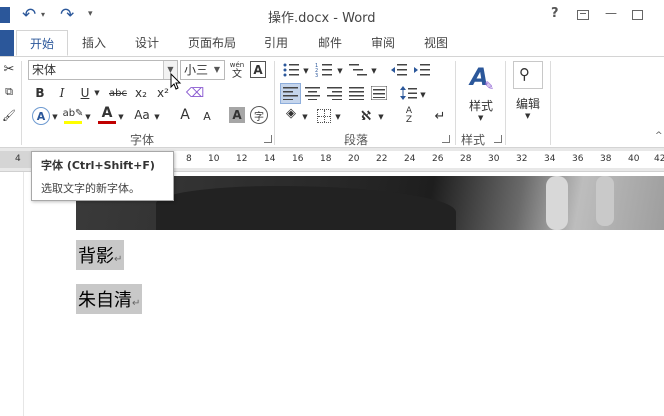 The height and width of the screenshot is (416, 664). What do you see at coordinates (383, 44) in the screenshot?
I see `tab-review: 审阅` at bounding box center [383, 44].